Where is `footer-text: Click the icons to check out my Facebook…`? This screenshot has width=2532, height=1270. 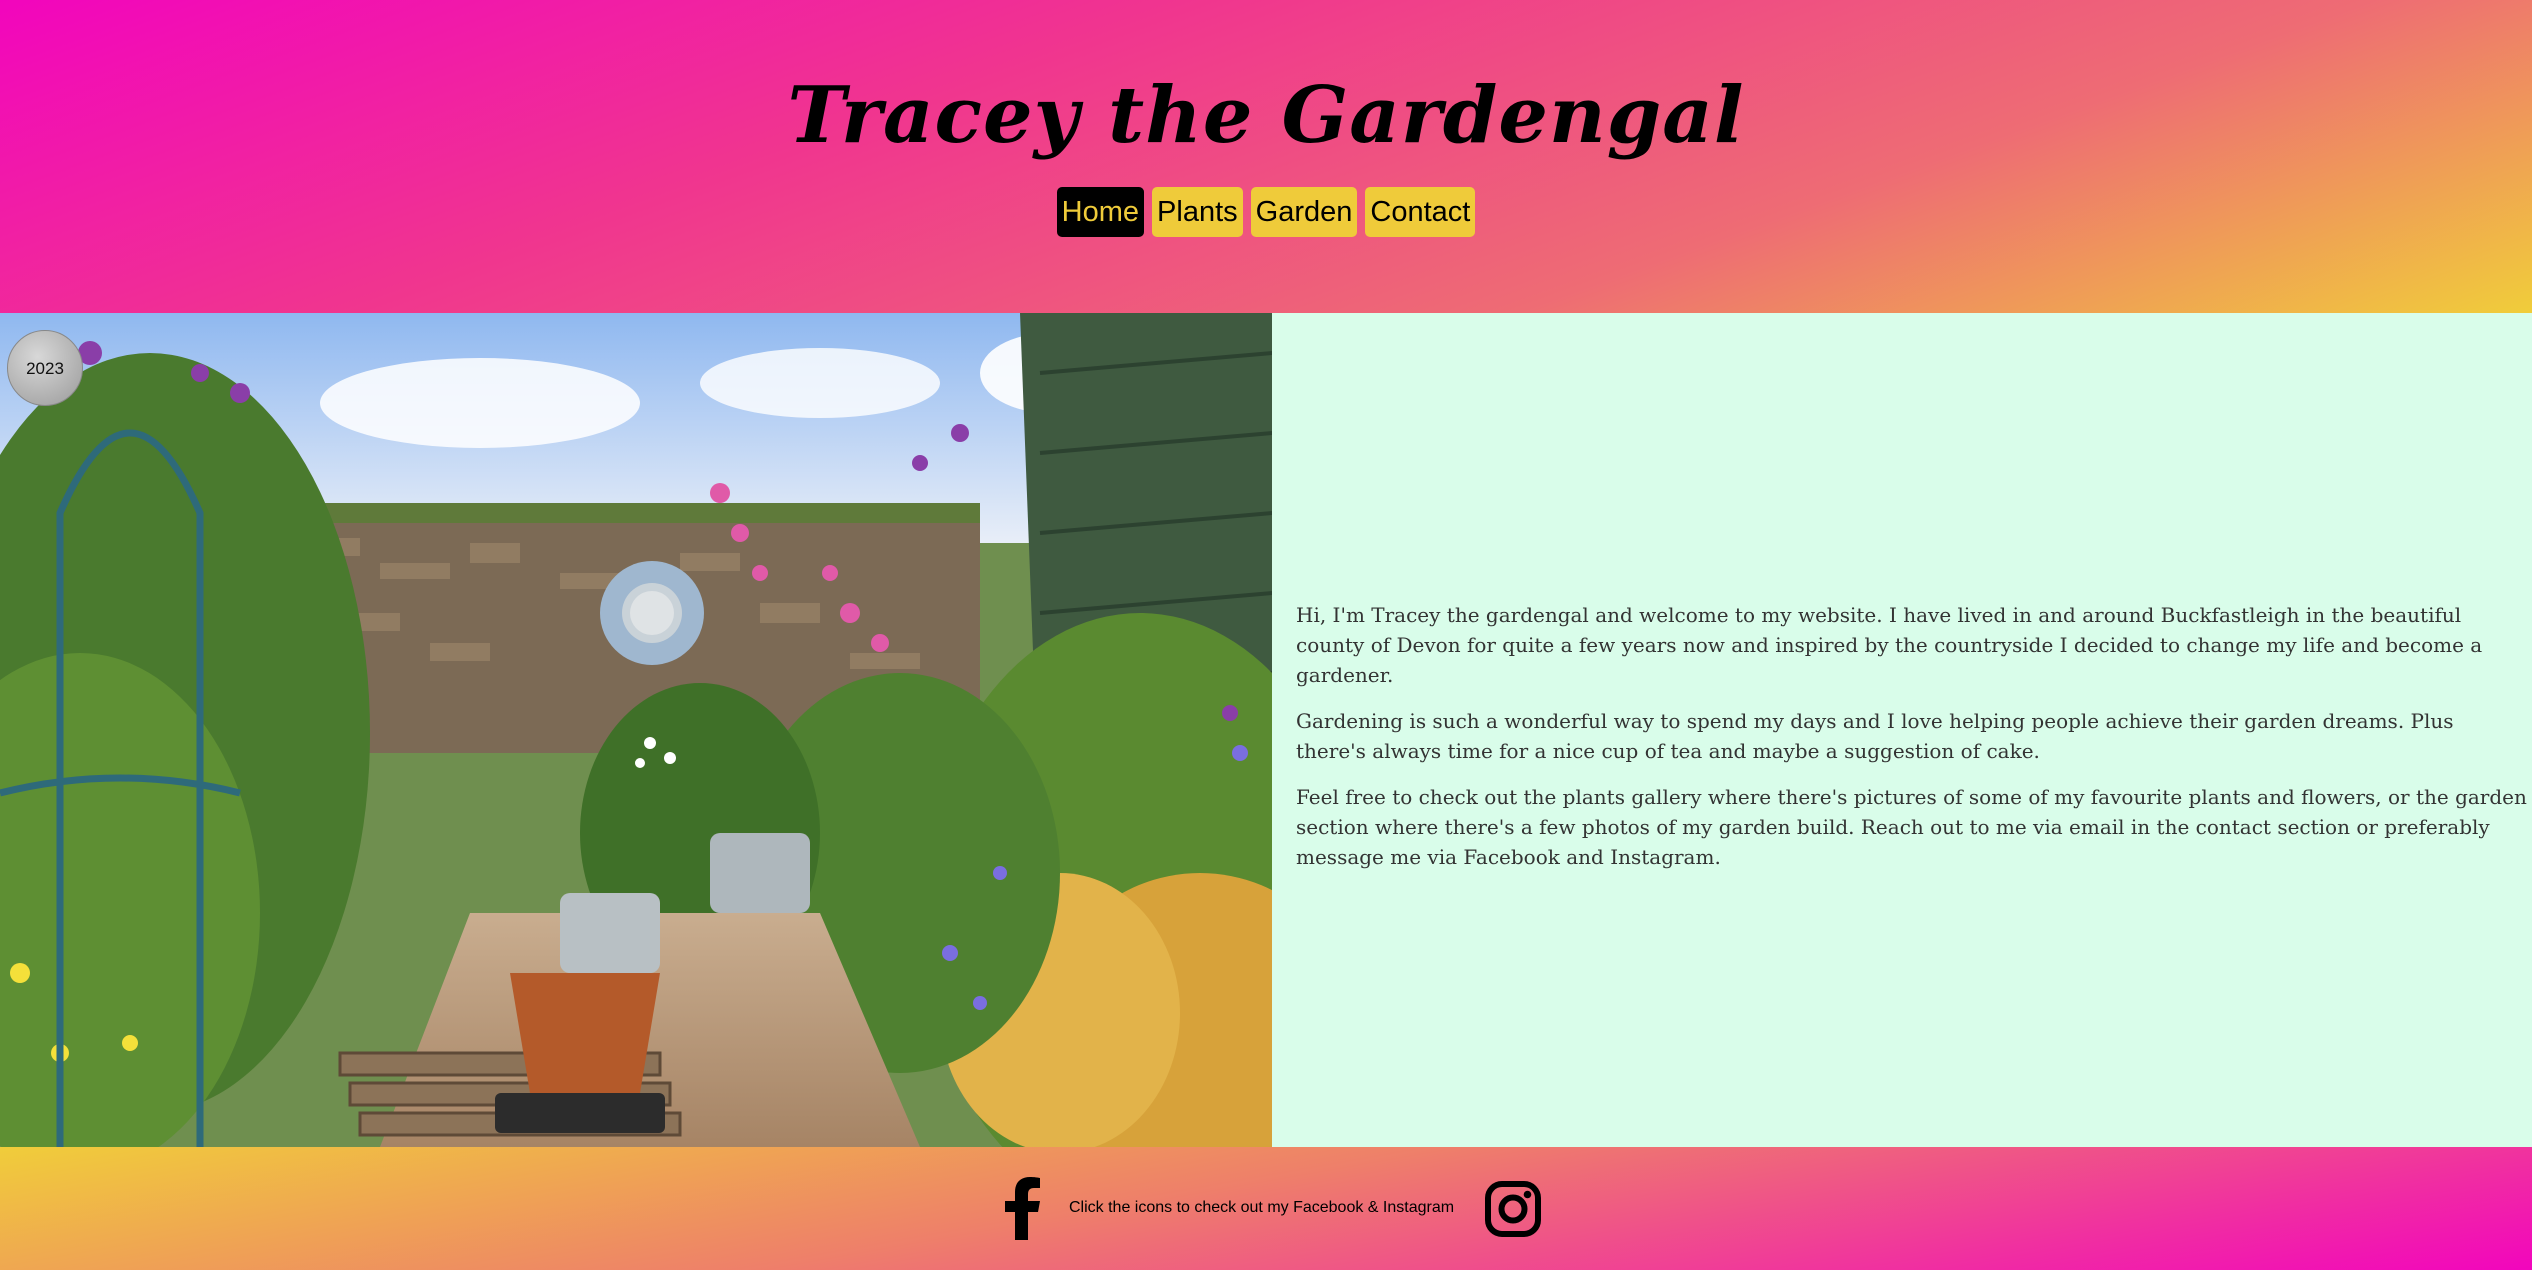
footer-text: Click the icons to check out my Facebook… is located at coordinates (1262, 1207).